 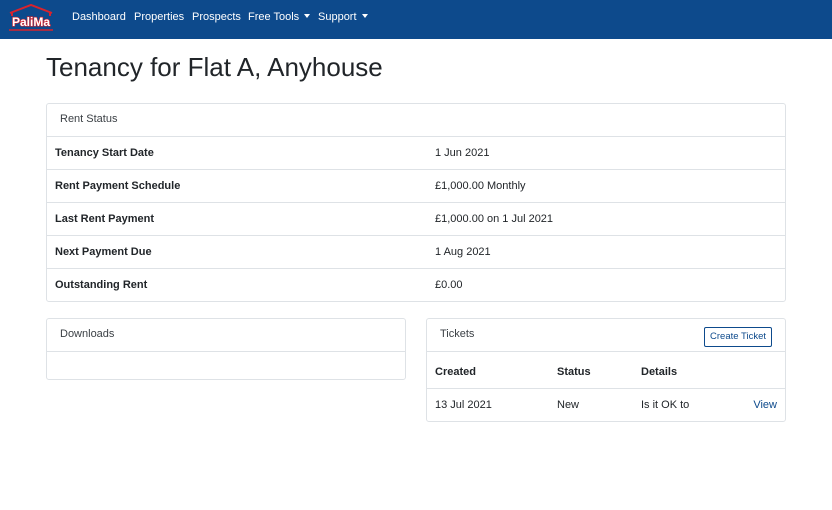 What do you see at coordinates (457, 334) in the screenshot?
I see `tickets-title: Tickets` at bounding box center [457, 334].